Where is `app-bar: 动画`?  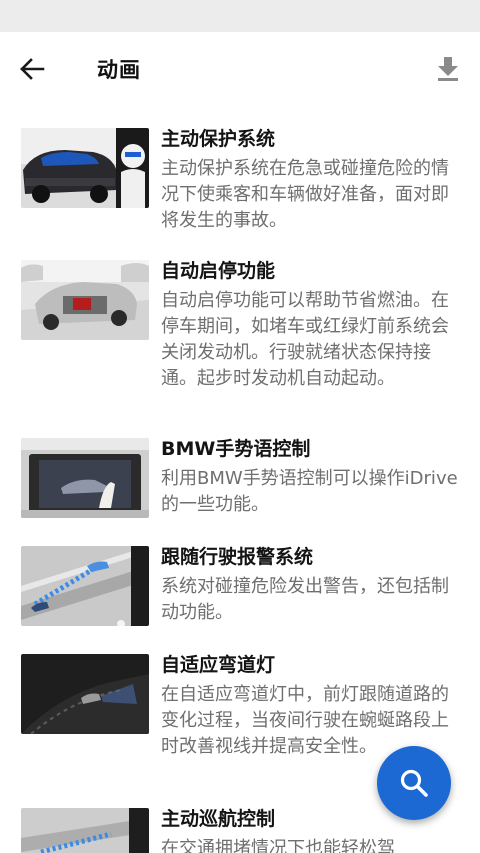
app-bar: 动画 is located at coordinates (240, 69).